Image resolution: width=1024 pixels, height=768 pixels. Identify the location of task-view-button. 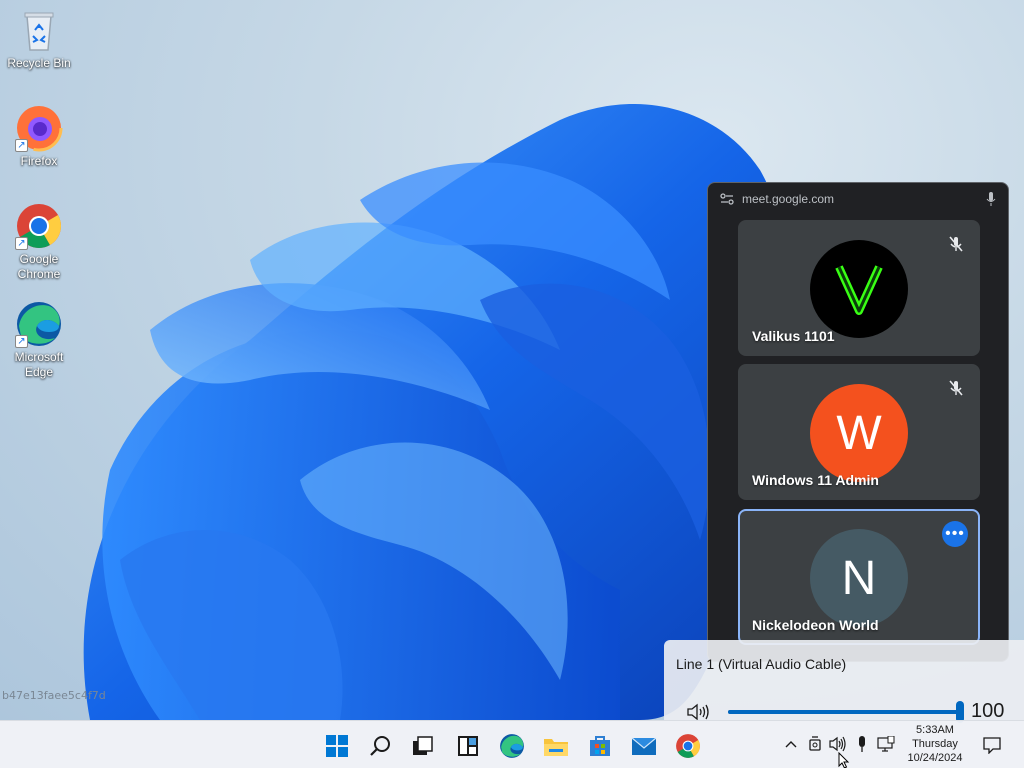
(423, 746).